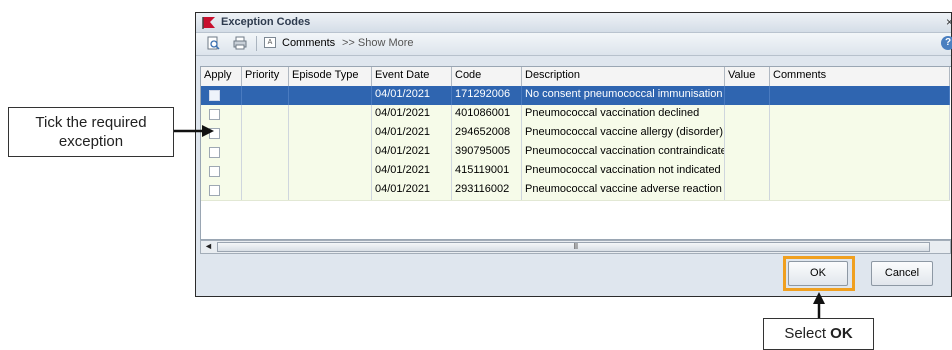 This screenshot has height=350, width=952. Describe the element at coordinates (194, 131) in the screenshot. I see `arrow-to-apply-column` at that location.